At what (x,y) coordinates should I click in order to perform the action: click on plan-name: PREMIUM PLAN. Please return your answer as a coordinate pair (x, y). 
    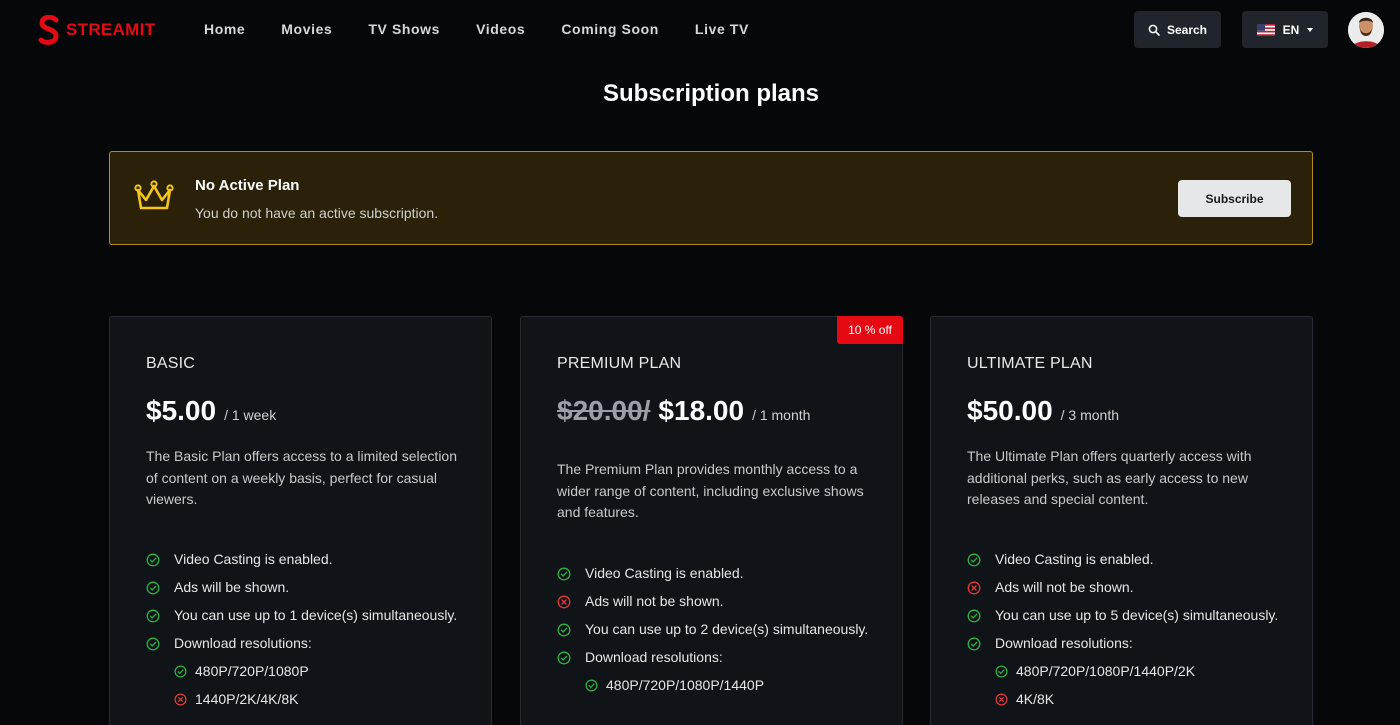
    Looking at the image, I should click on (619, 363).